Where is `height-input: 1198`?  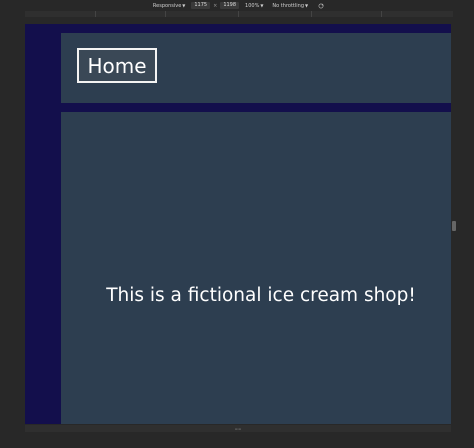 height-input: 1198 is located at coordinates (230, 5).